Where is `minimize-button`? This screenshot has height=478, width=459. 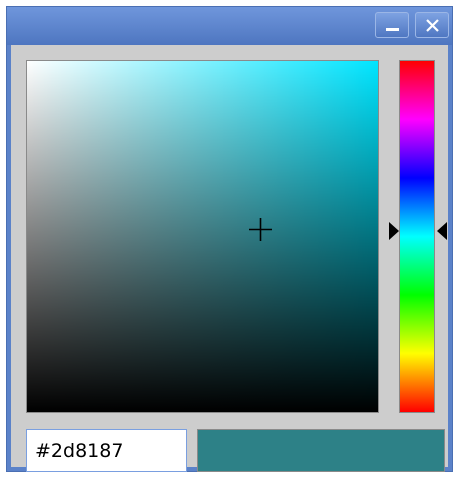 minimize-button is located at coordinates (392, 25).